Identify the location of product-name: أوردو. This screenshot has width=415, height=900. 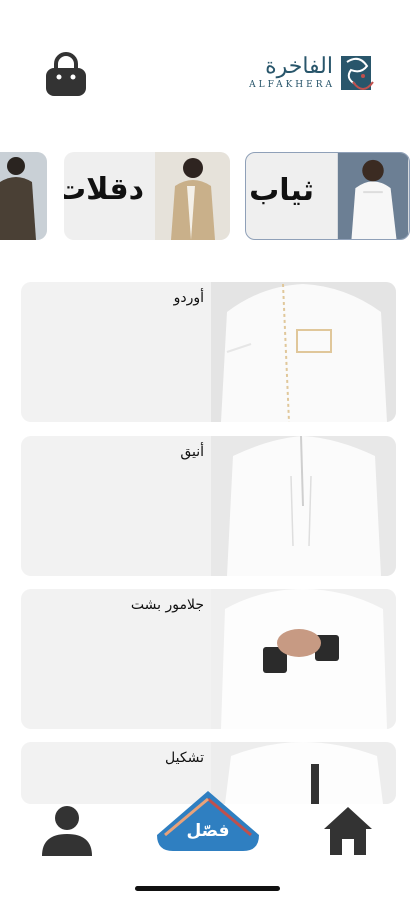
(188, 298).